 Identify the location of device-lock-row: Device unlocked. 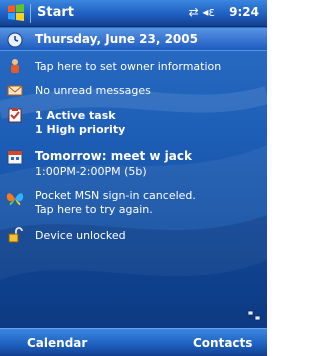
(133, 236).